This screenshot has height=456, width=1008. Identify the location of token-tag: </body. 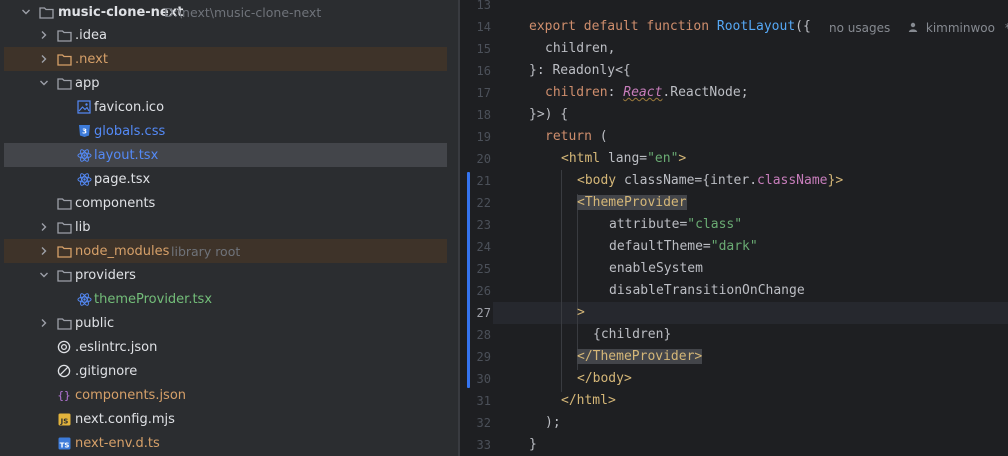
(600, 378).